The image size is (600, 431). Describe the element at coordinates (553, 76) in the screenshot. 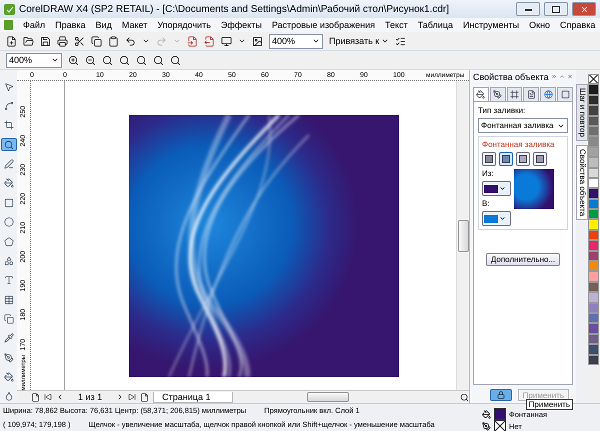

I see `double-chevron-icon` at that location.